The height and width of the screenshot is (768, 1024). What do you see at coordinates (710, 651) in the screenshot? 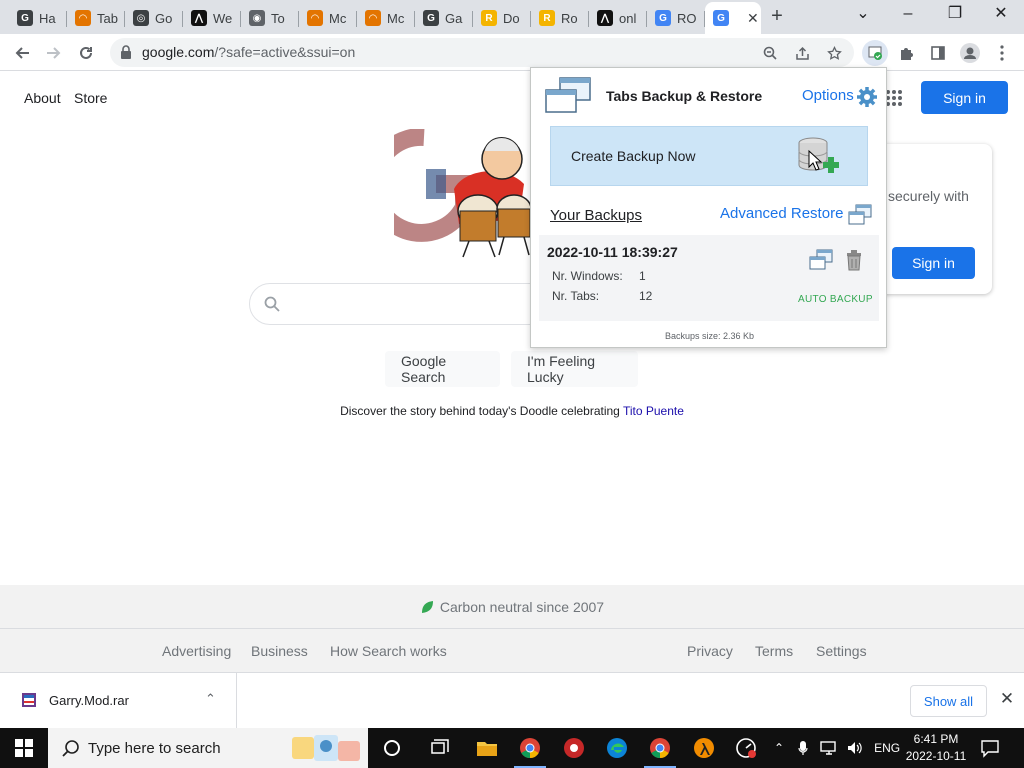
I see `footer-privacy-link: Privacy` at bounding box center [710, 651].